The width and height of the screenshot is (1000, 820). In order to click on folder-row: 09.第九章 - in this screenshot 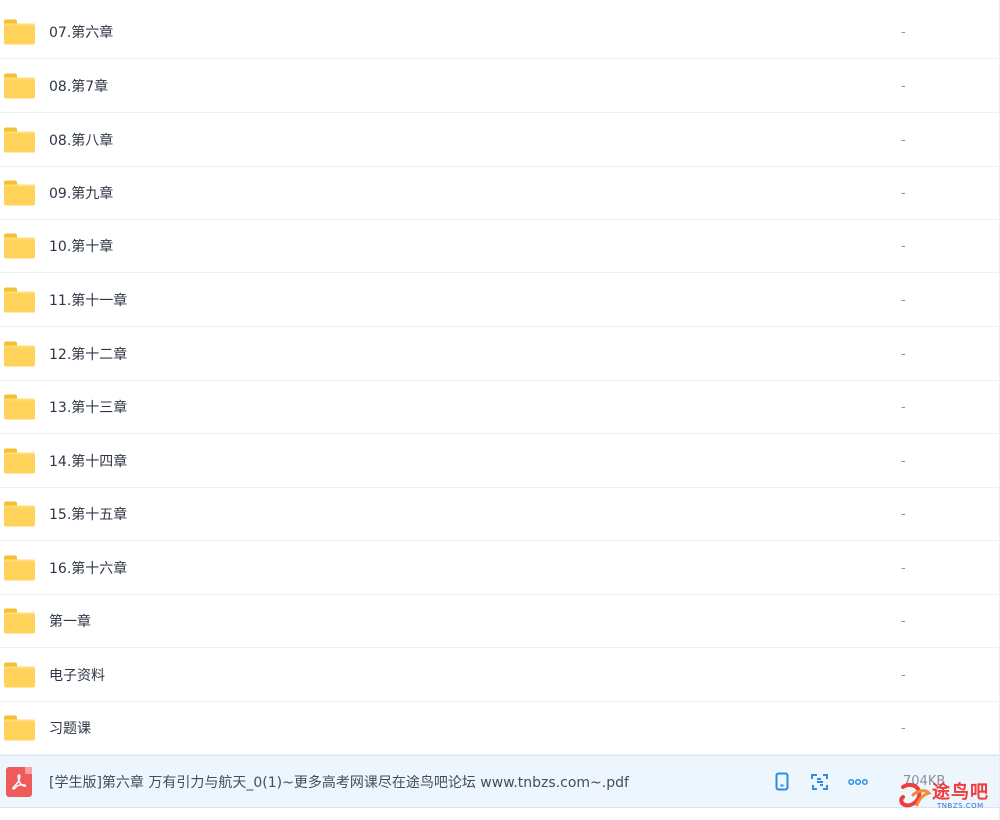, I will do `click(499, 193)`.